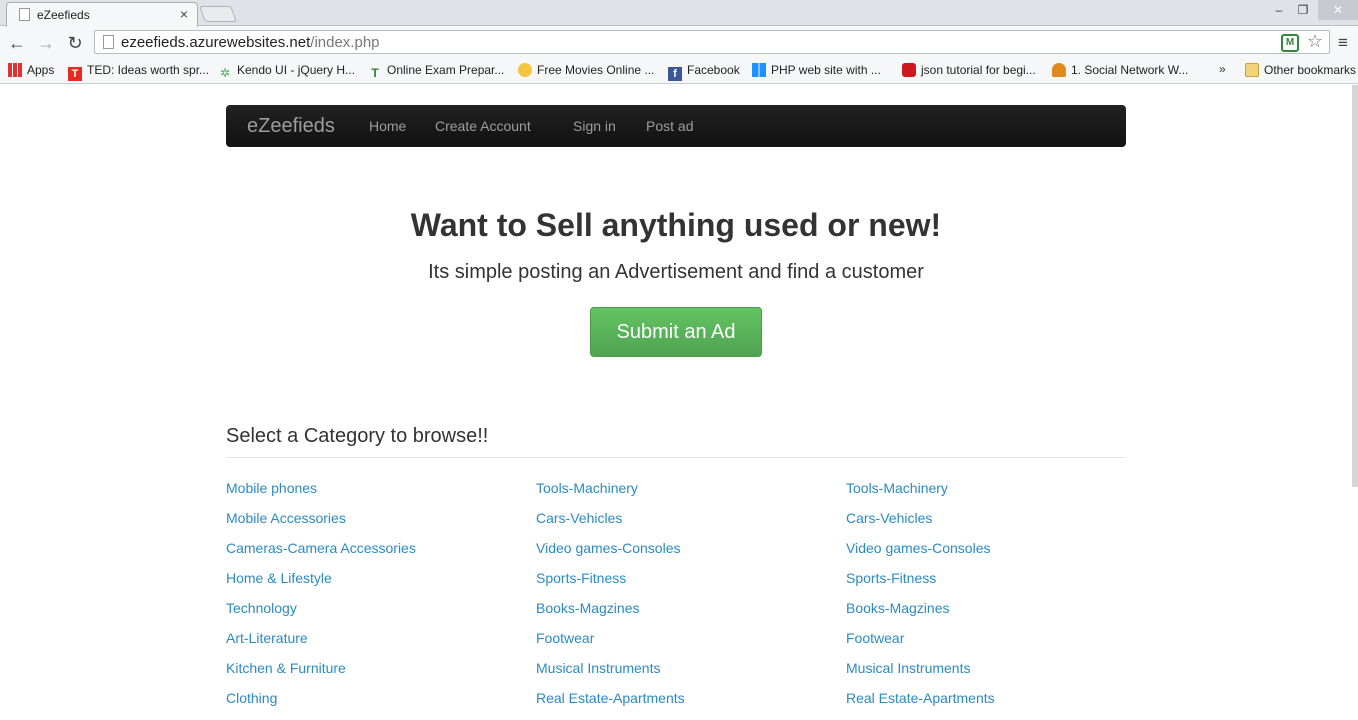 The height and width of the screenshot is (720, 1358). Describe the element at coordinates (102, 14) in the screenshot. I see `browser-tab: eZeefieds ×` at that location.